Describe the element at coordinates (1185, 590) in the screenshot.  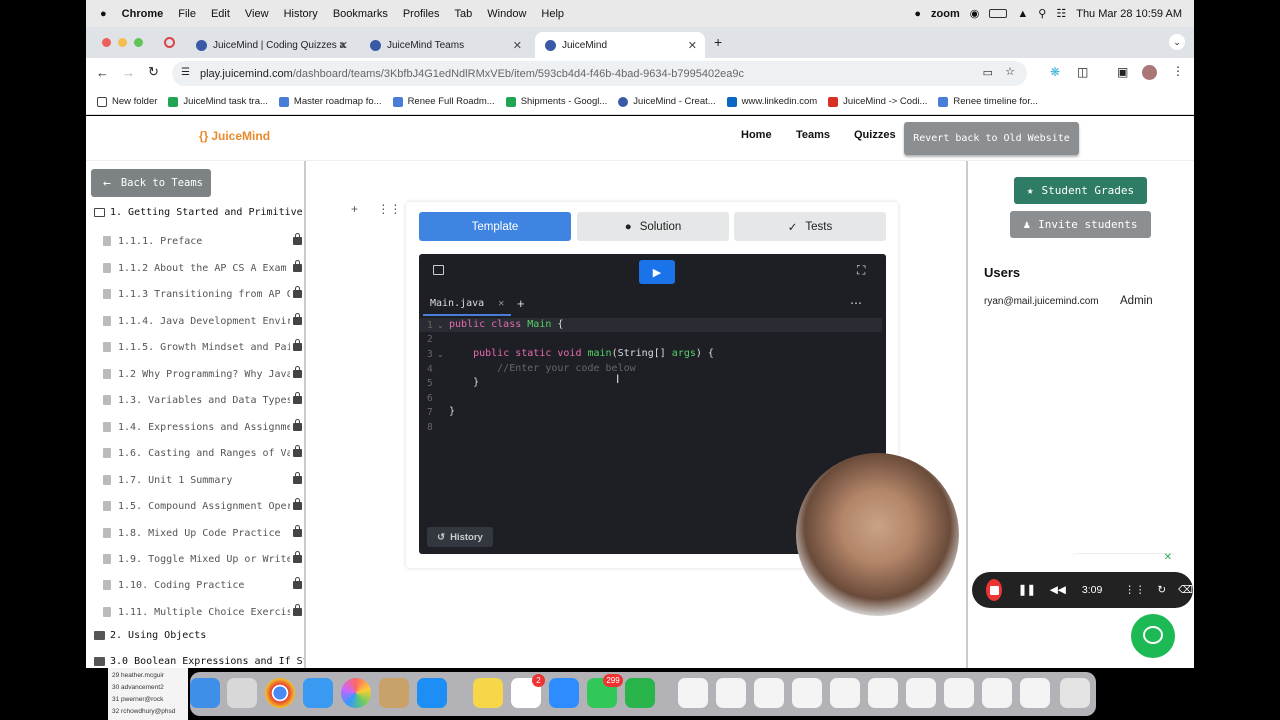
I see `trash-icon: ⌫` at that location.